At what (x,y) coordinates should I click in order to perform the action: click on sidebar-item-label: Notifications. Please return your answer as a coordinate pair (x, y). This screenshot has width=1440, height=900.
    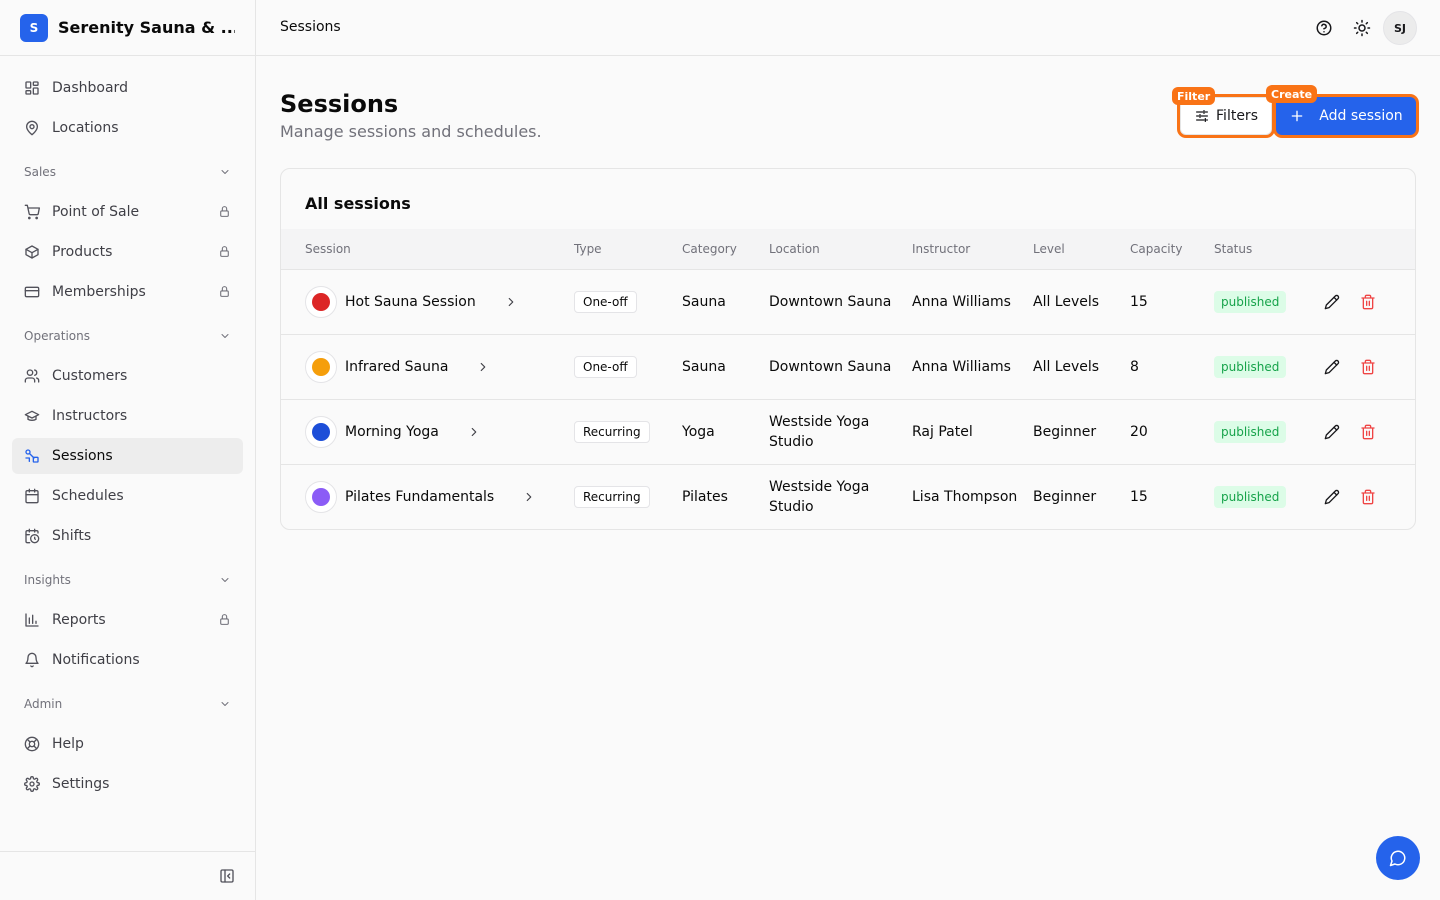
    Looking at the image, I should click on (96, 660).